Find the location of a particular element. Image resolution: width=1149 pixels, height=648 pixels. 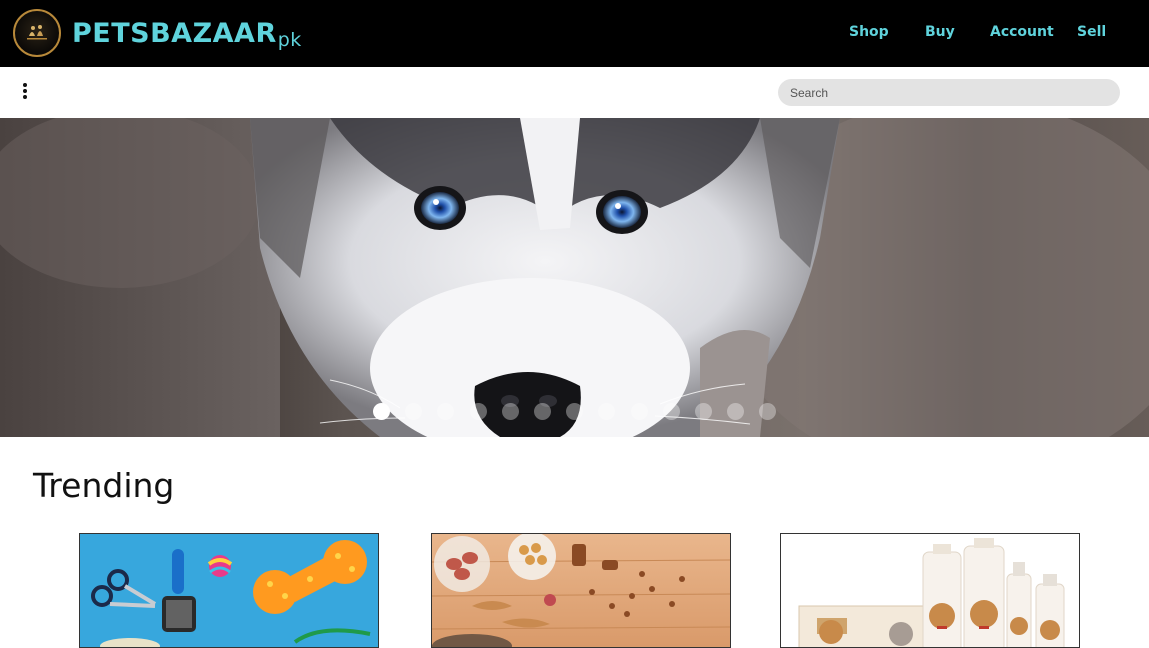

brand-logo is located at coordinates (37, 33).